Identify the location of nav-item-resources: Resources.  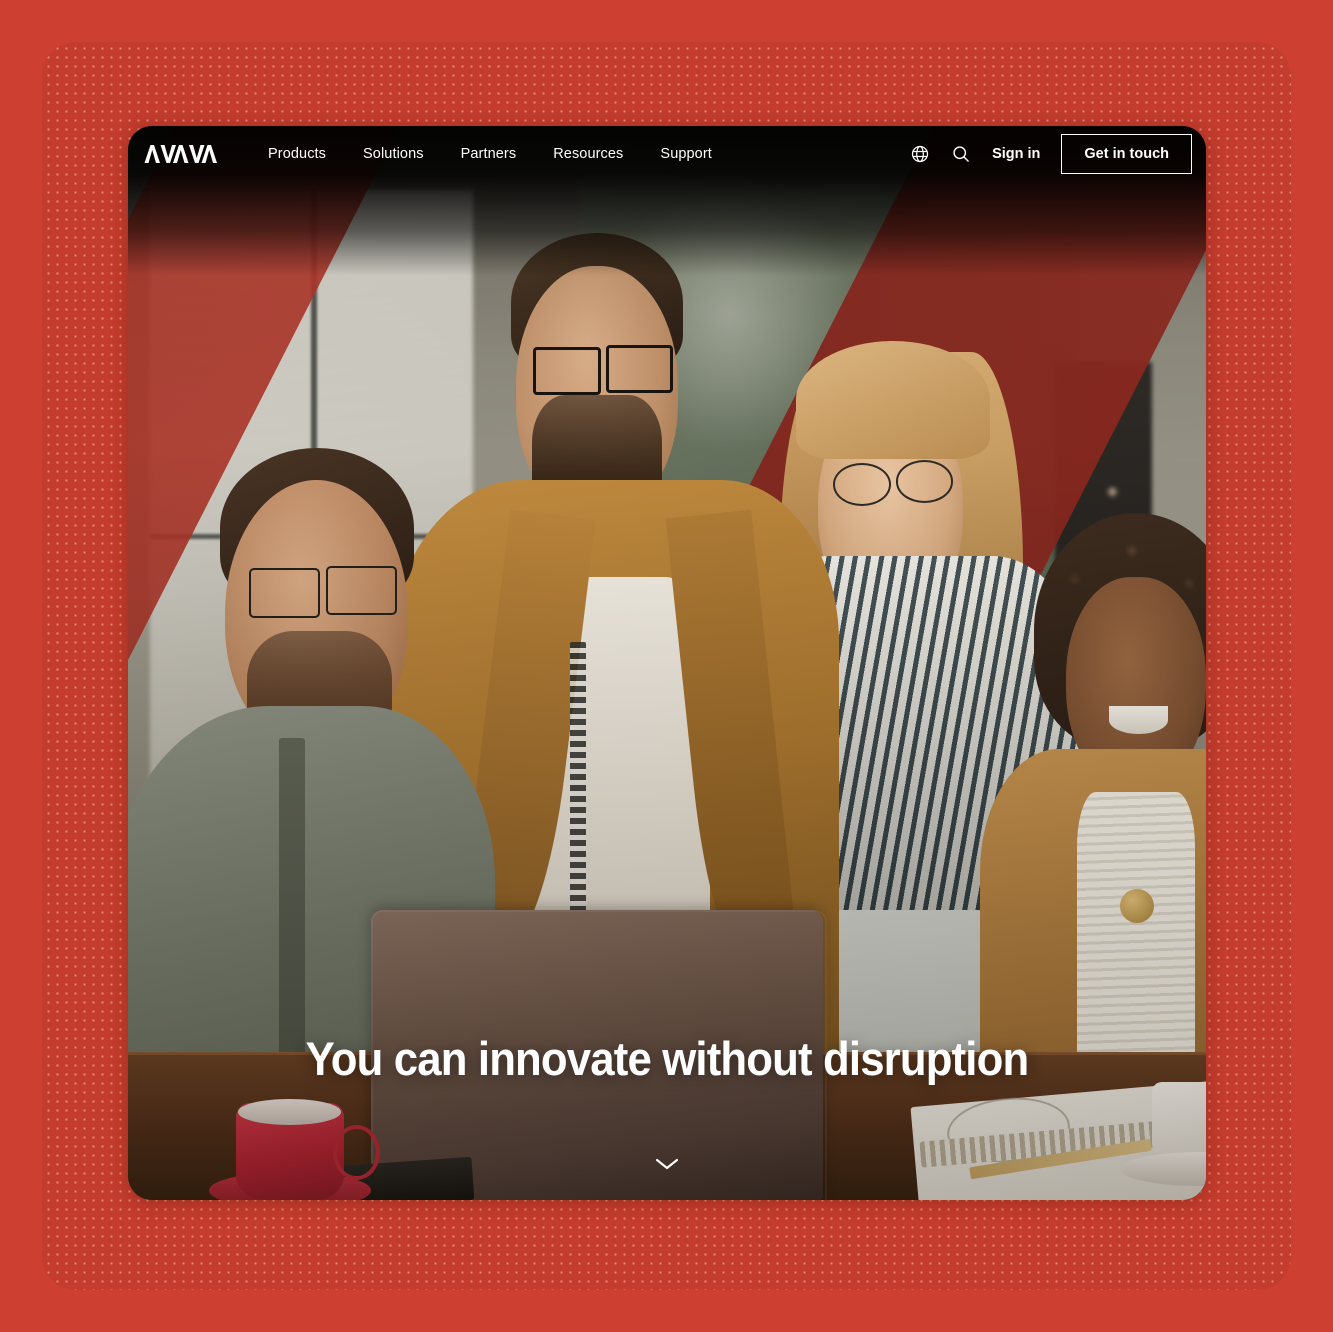
(588, 154).